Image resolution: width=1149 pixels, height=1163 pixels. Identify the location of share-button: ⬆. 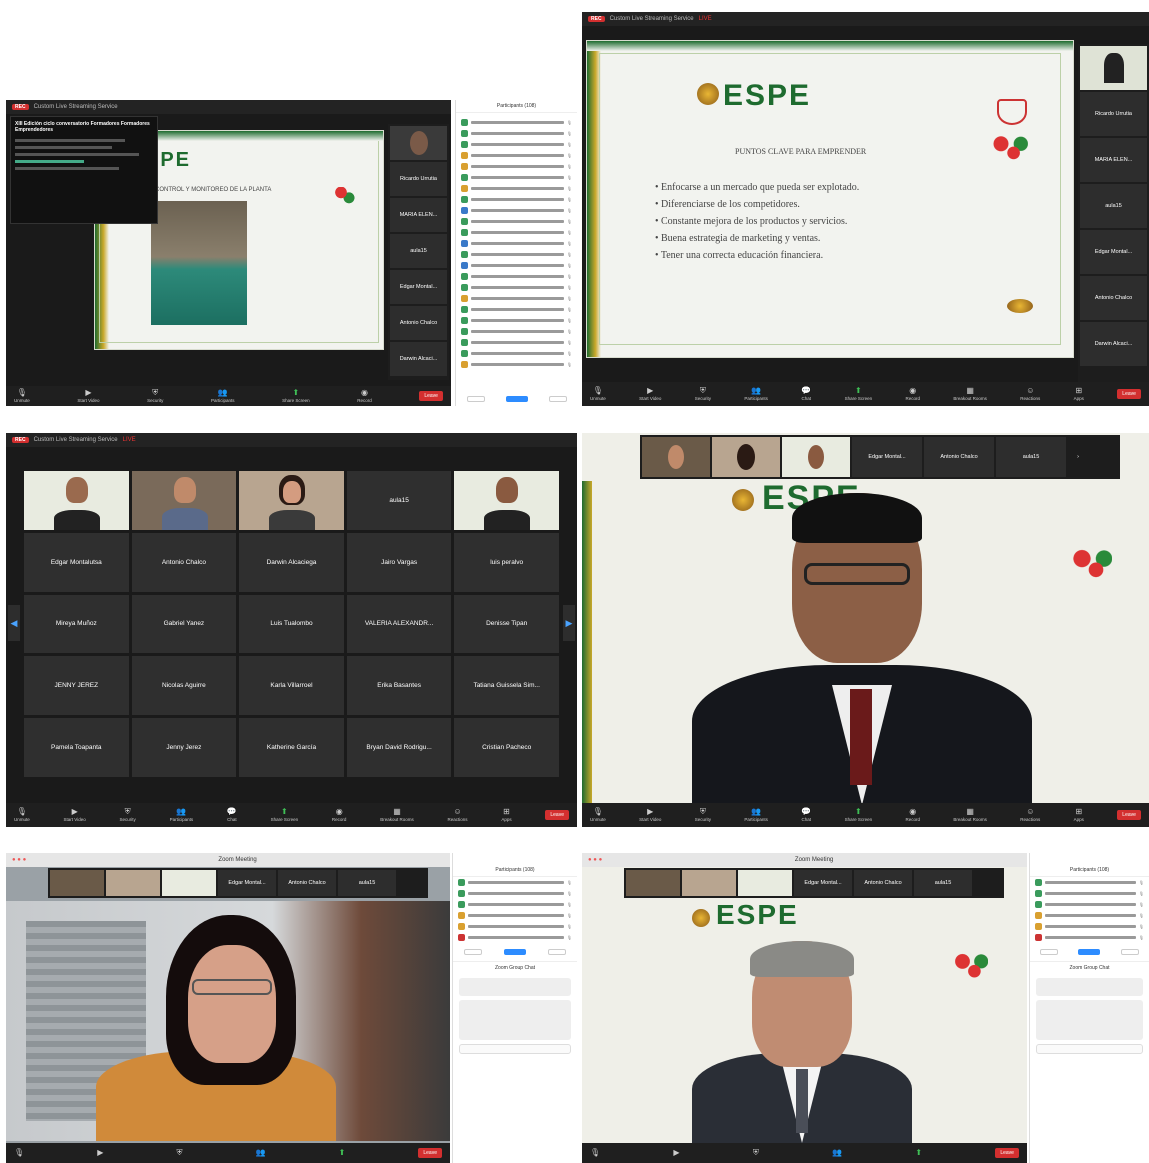
(918, 1153).